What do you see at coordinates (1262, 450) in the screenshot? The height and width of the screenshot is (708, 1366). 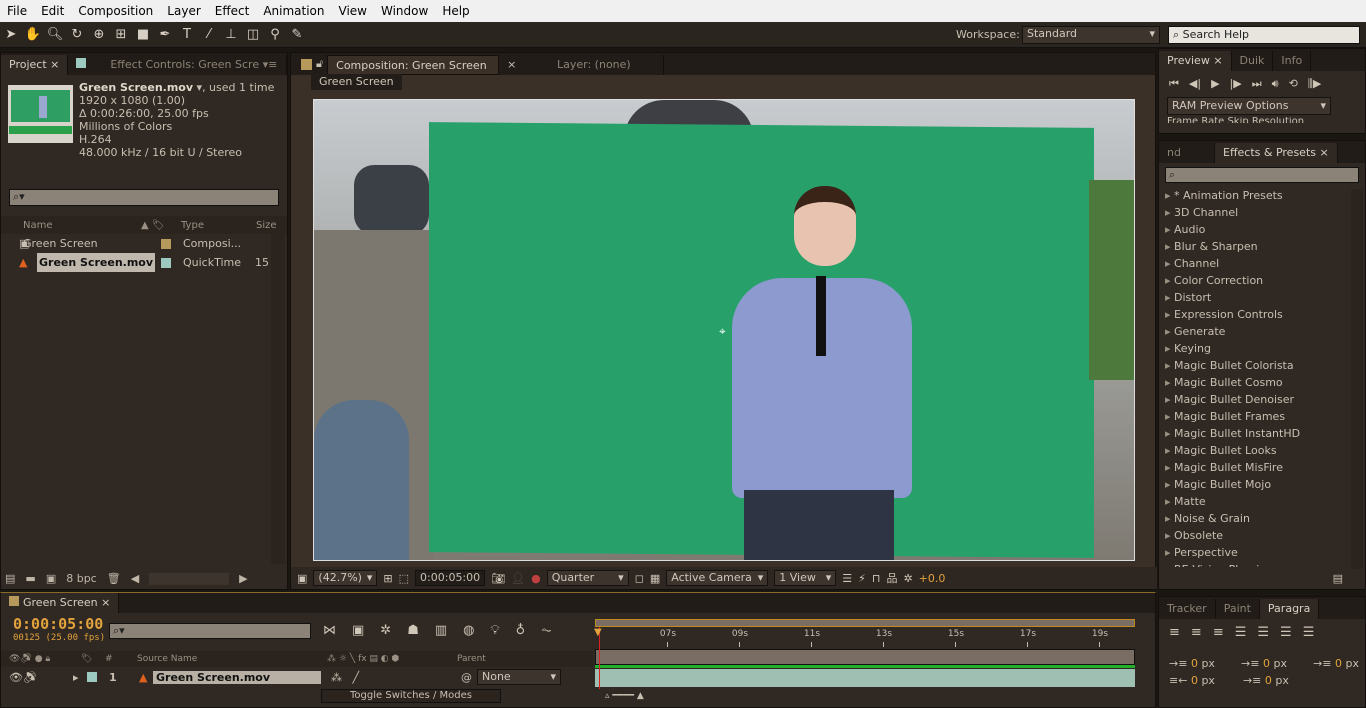 I see `effects-category: Magic Bullet Looks` at bounding box center [1262, 450].